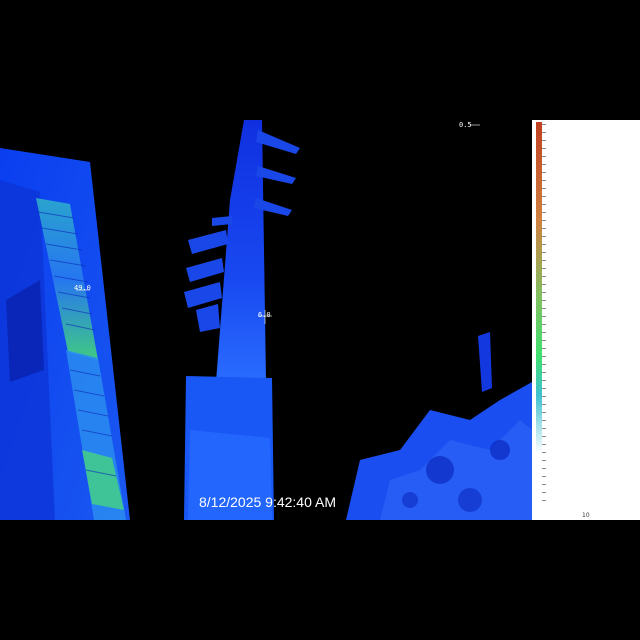 The height and width of the screenshot is (640, 640). What do you see at coordinates (82, 288) in the screenshot?
I see `spot-label-left: 49.0` at bounding box center [82, 288].